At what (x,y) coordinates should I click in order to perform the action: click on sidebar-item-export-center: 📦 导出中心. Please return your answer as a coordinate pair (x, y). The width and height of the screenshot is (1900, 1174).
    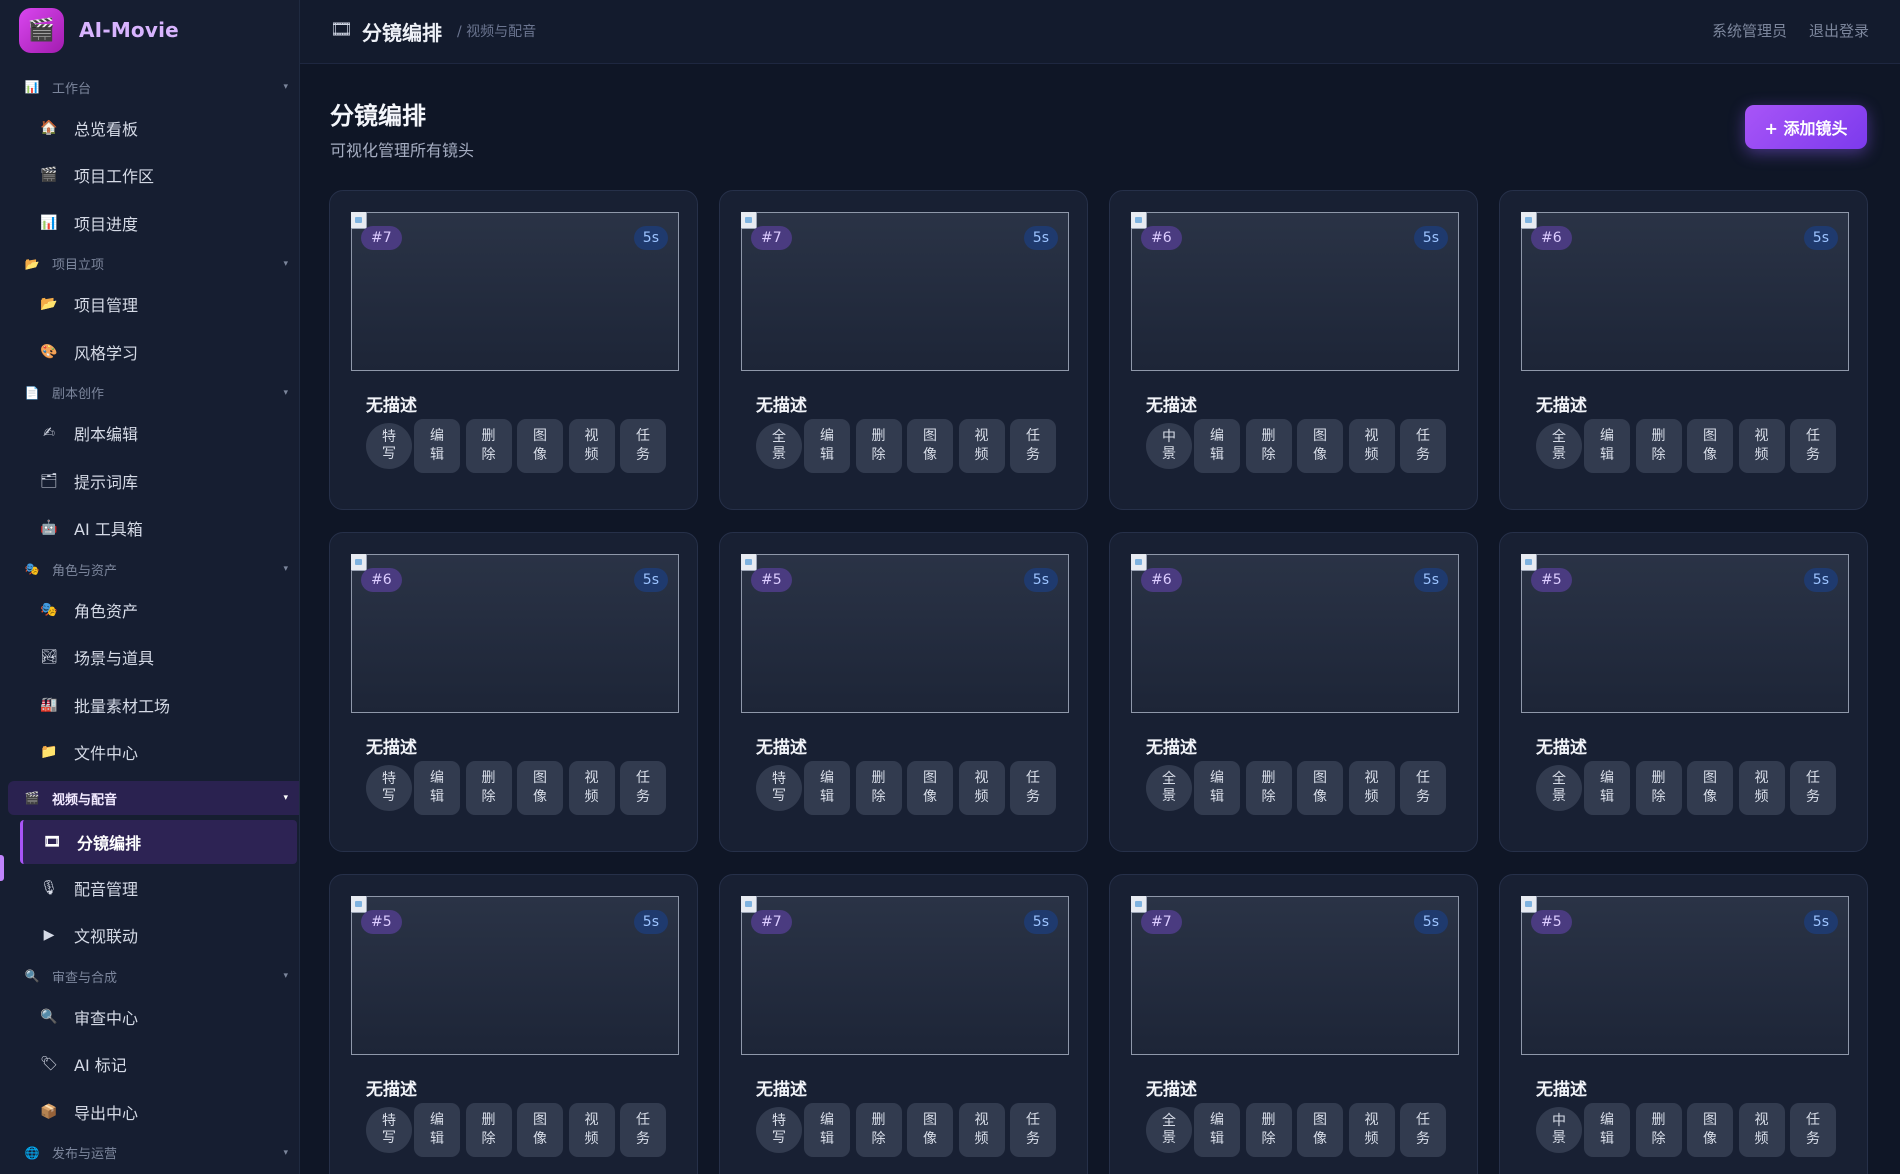
    Looking at the image, I should click on (149, 1112).